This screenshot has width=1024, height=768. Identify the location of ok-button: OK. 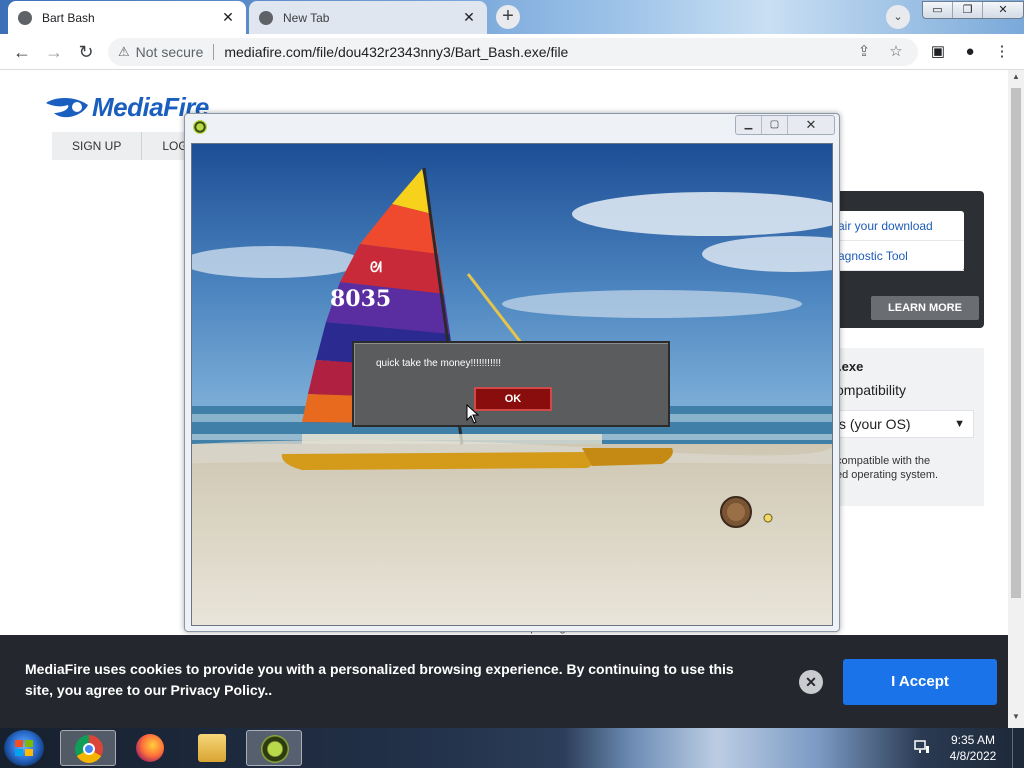
(513, 399).